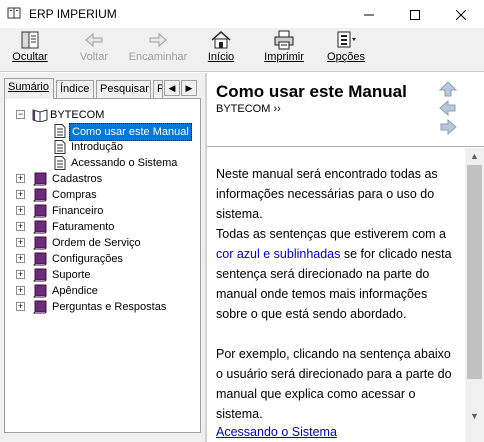 The width and height of the screenshot is (484, 442). I want to click on hide-label: Ocultar, so click(30, 57).